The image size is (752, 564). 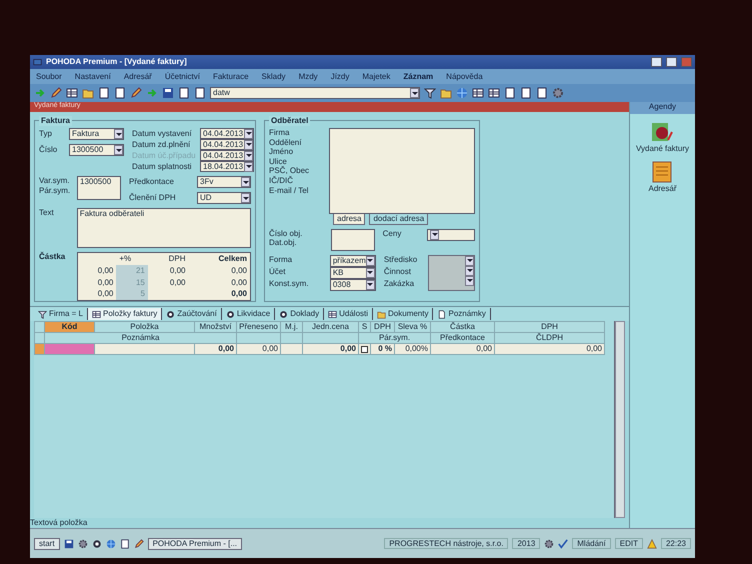 I want to click on cost-field, so click(x=451, y=272).